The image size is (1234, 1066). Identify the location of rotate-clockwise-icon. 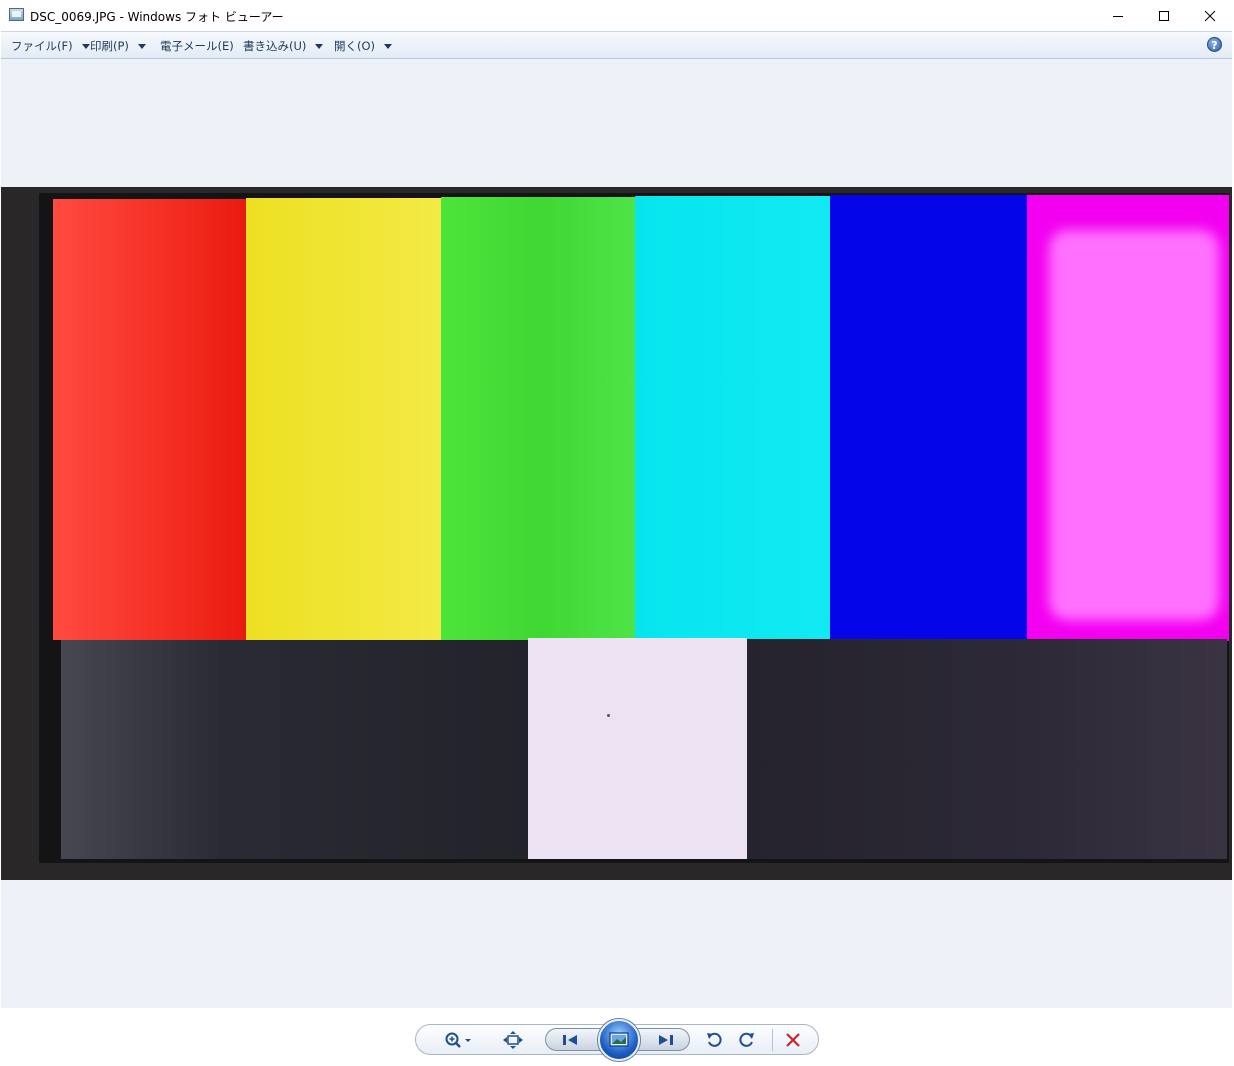
(746, 1039).